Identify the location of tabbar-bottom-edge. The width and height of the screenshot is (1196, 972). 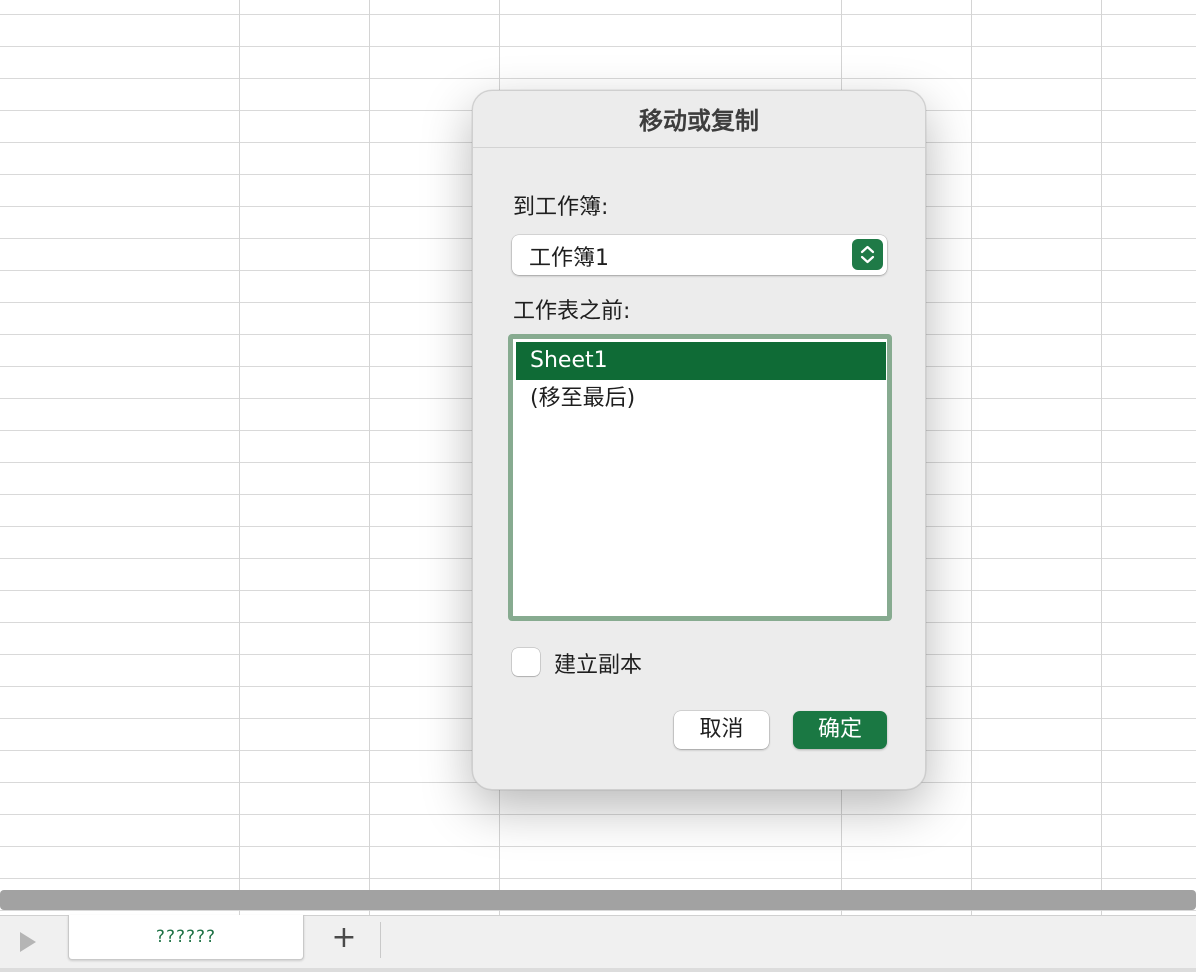
(598, 970).